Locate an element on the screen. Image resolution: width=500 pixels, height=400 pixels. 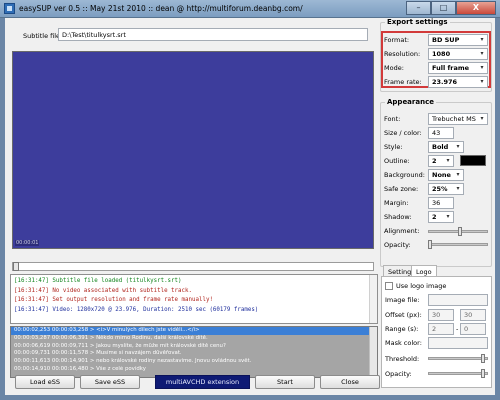
start-button: Start is located at coordinates (285, 382).